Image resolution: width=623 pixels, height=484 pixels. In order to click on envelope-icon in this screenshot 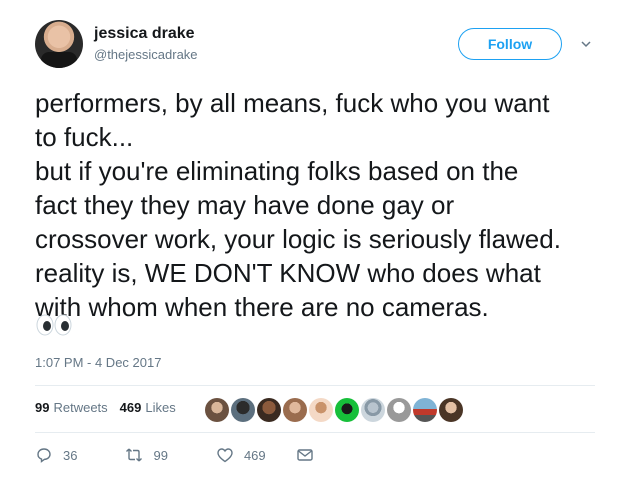, I will do `click(305, 455)`.